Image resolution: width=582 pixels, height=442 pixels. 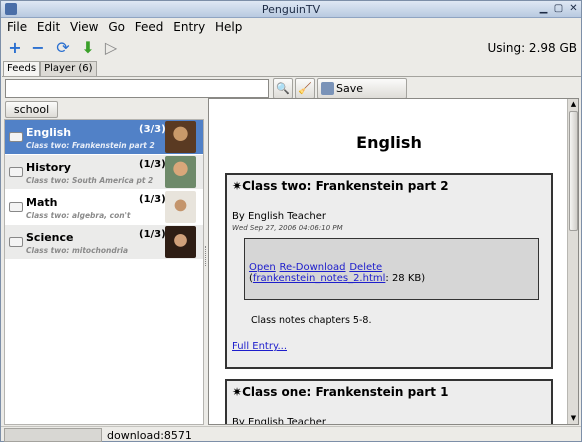 What do you see at coordinates (313, 267) in the screenshot?
I see `redownload-link: Re-Download` at bounding box center [313, 267].